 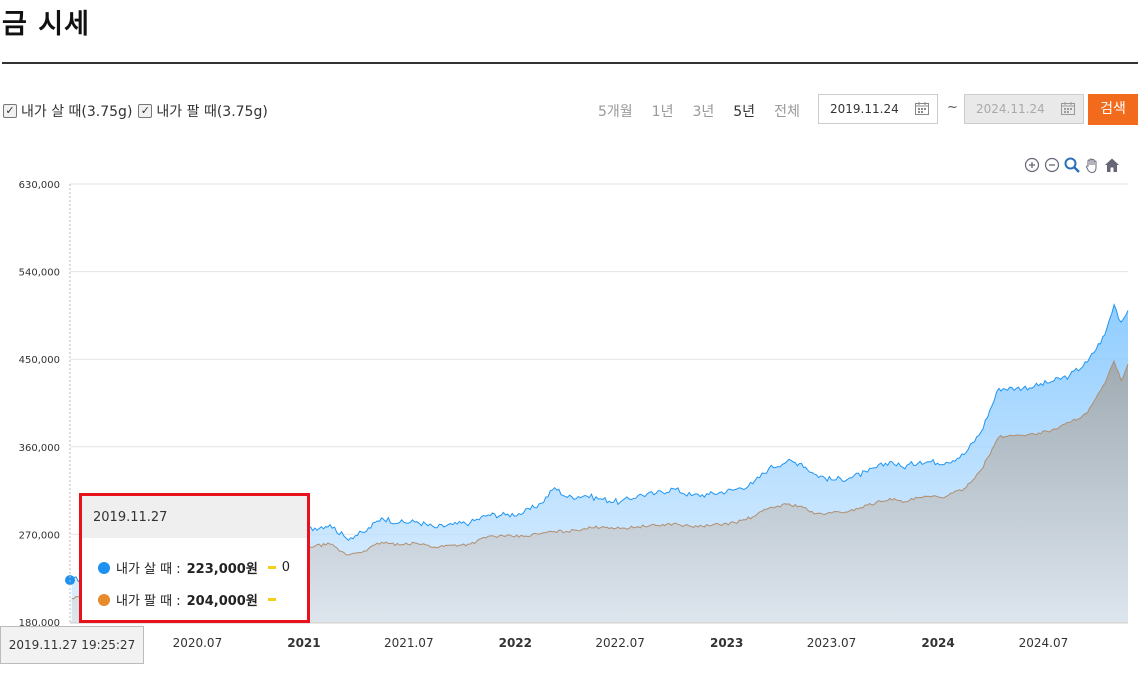 What do you see at coordinates (1032, 165) in the screenshot?
I see `zoom-in-icon` at bounding box center [1032, 165].